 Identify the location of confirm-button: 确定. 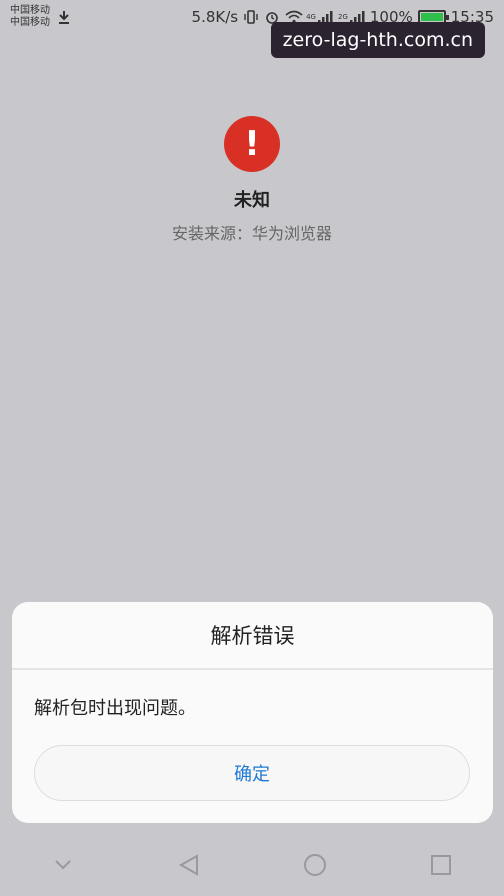
(252, 773).